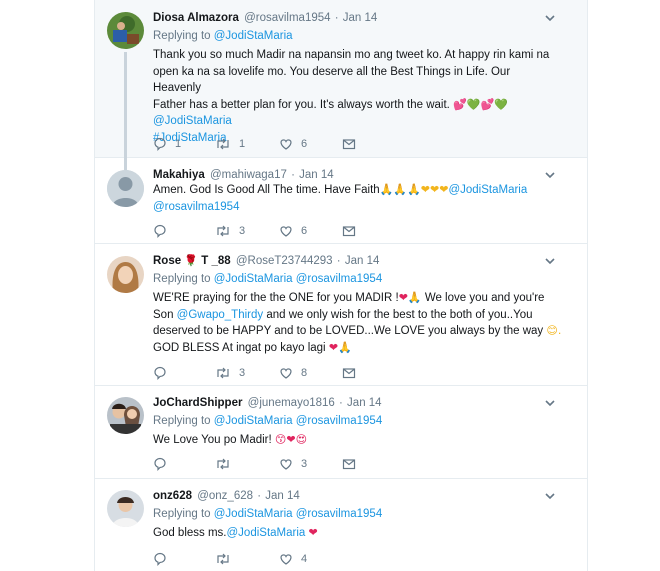  I want to click on tweet-actions: 3 6, so click(363, 231).